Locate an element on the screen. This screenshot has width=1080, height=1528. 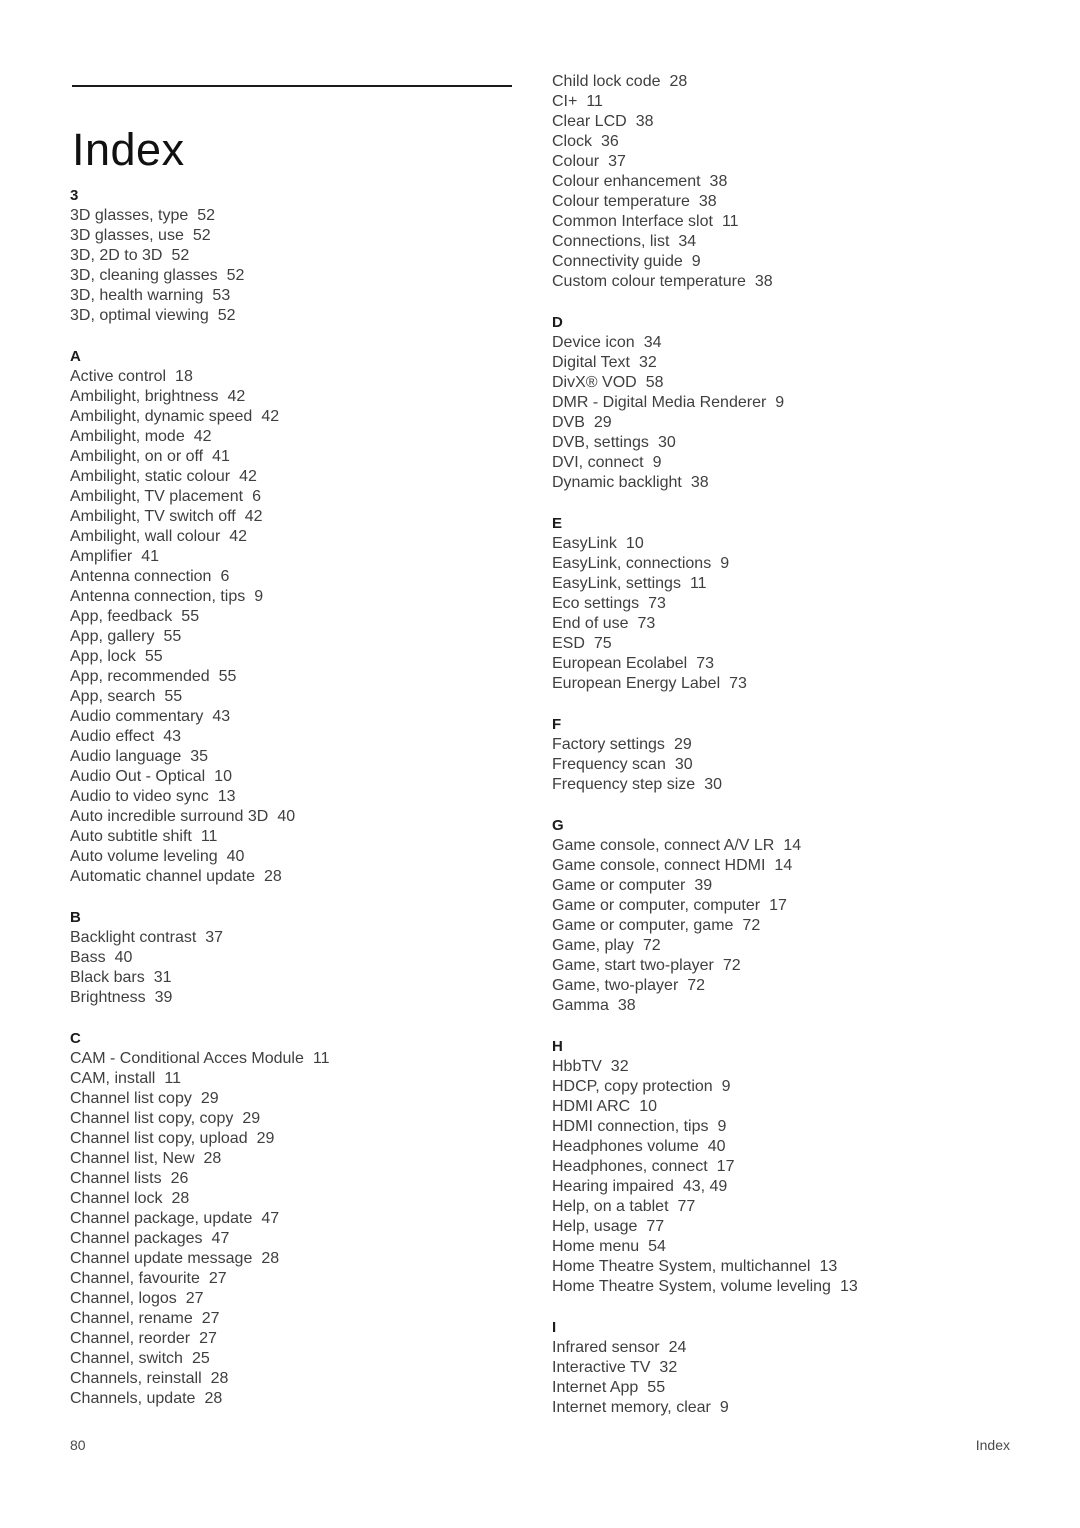
index-entry: Channel, switch 25 is located at coordinates (297, 1359).